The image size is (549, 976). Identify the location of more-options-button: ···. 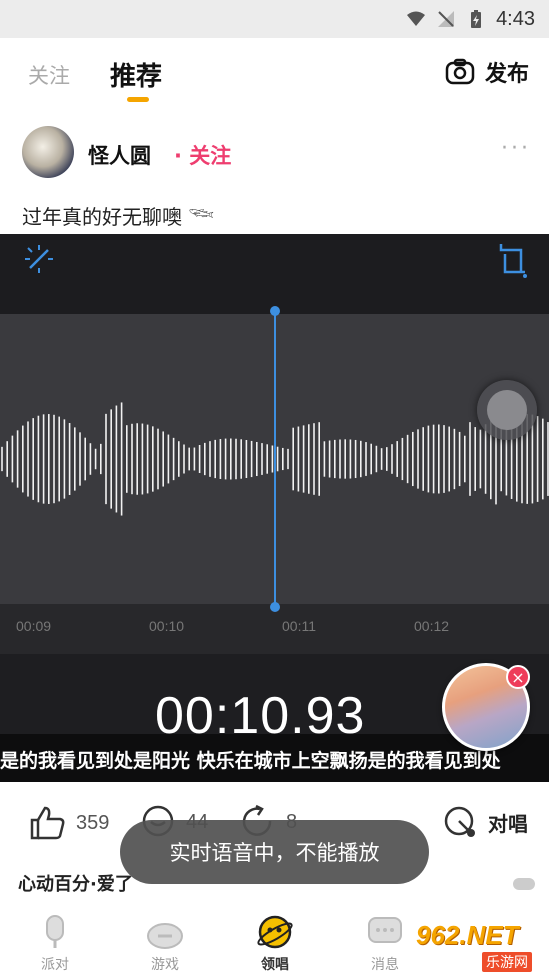
(516, 148).